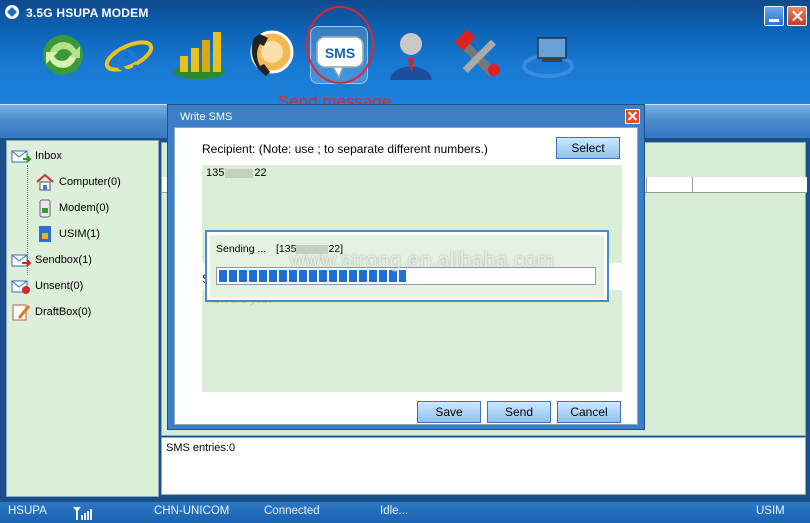 This screenshot has width=810, height=523. What do you see at coordinates (479, 55) in the screenshot?
I see `settings-icon` at bounding box center [479, 55].